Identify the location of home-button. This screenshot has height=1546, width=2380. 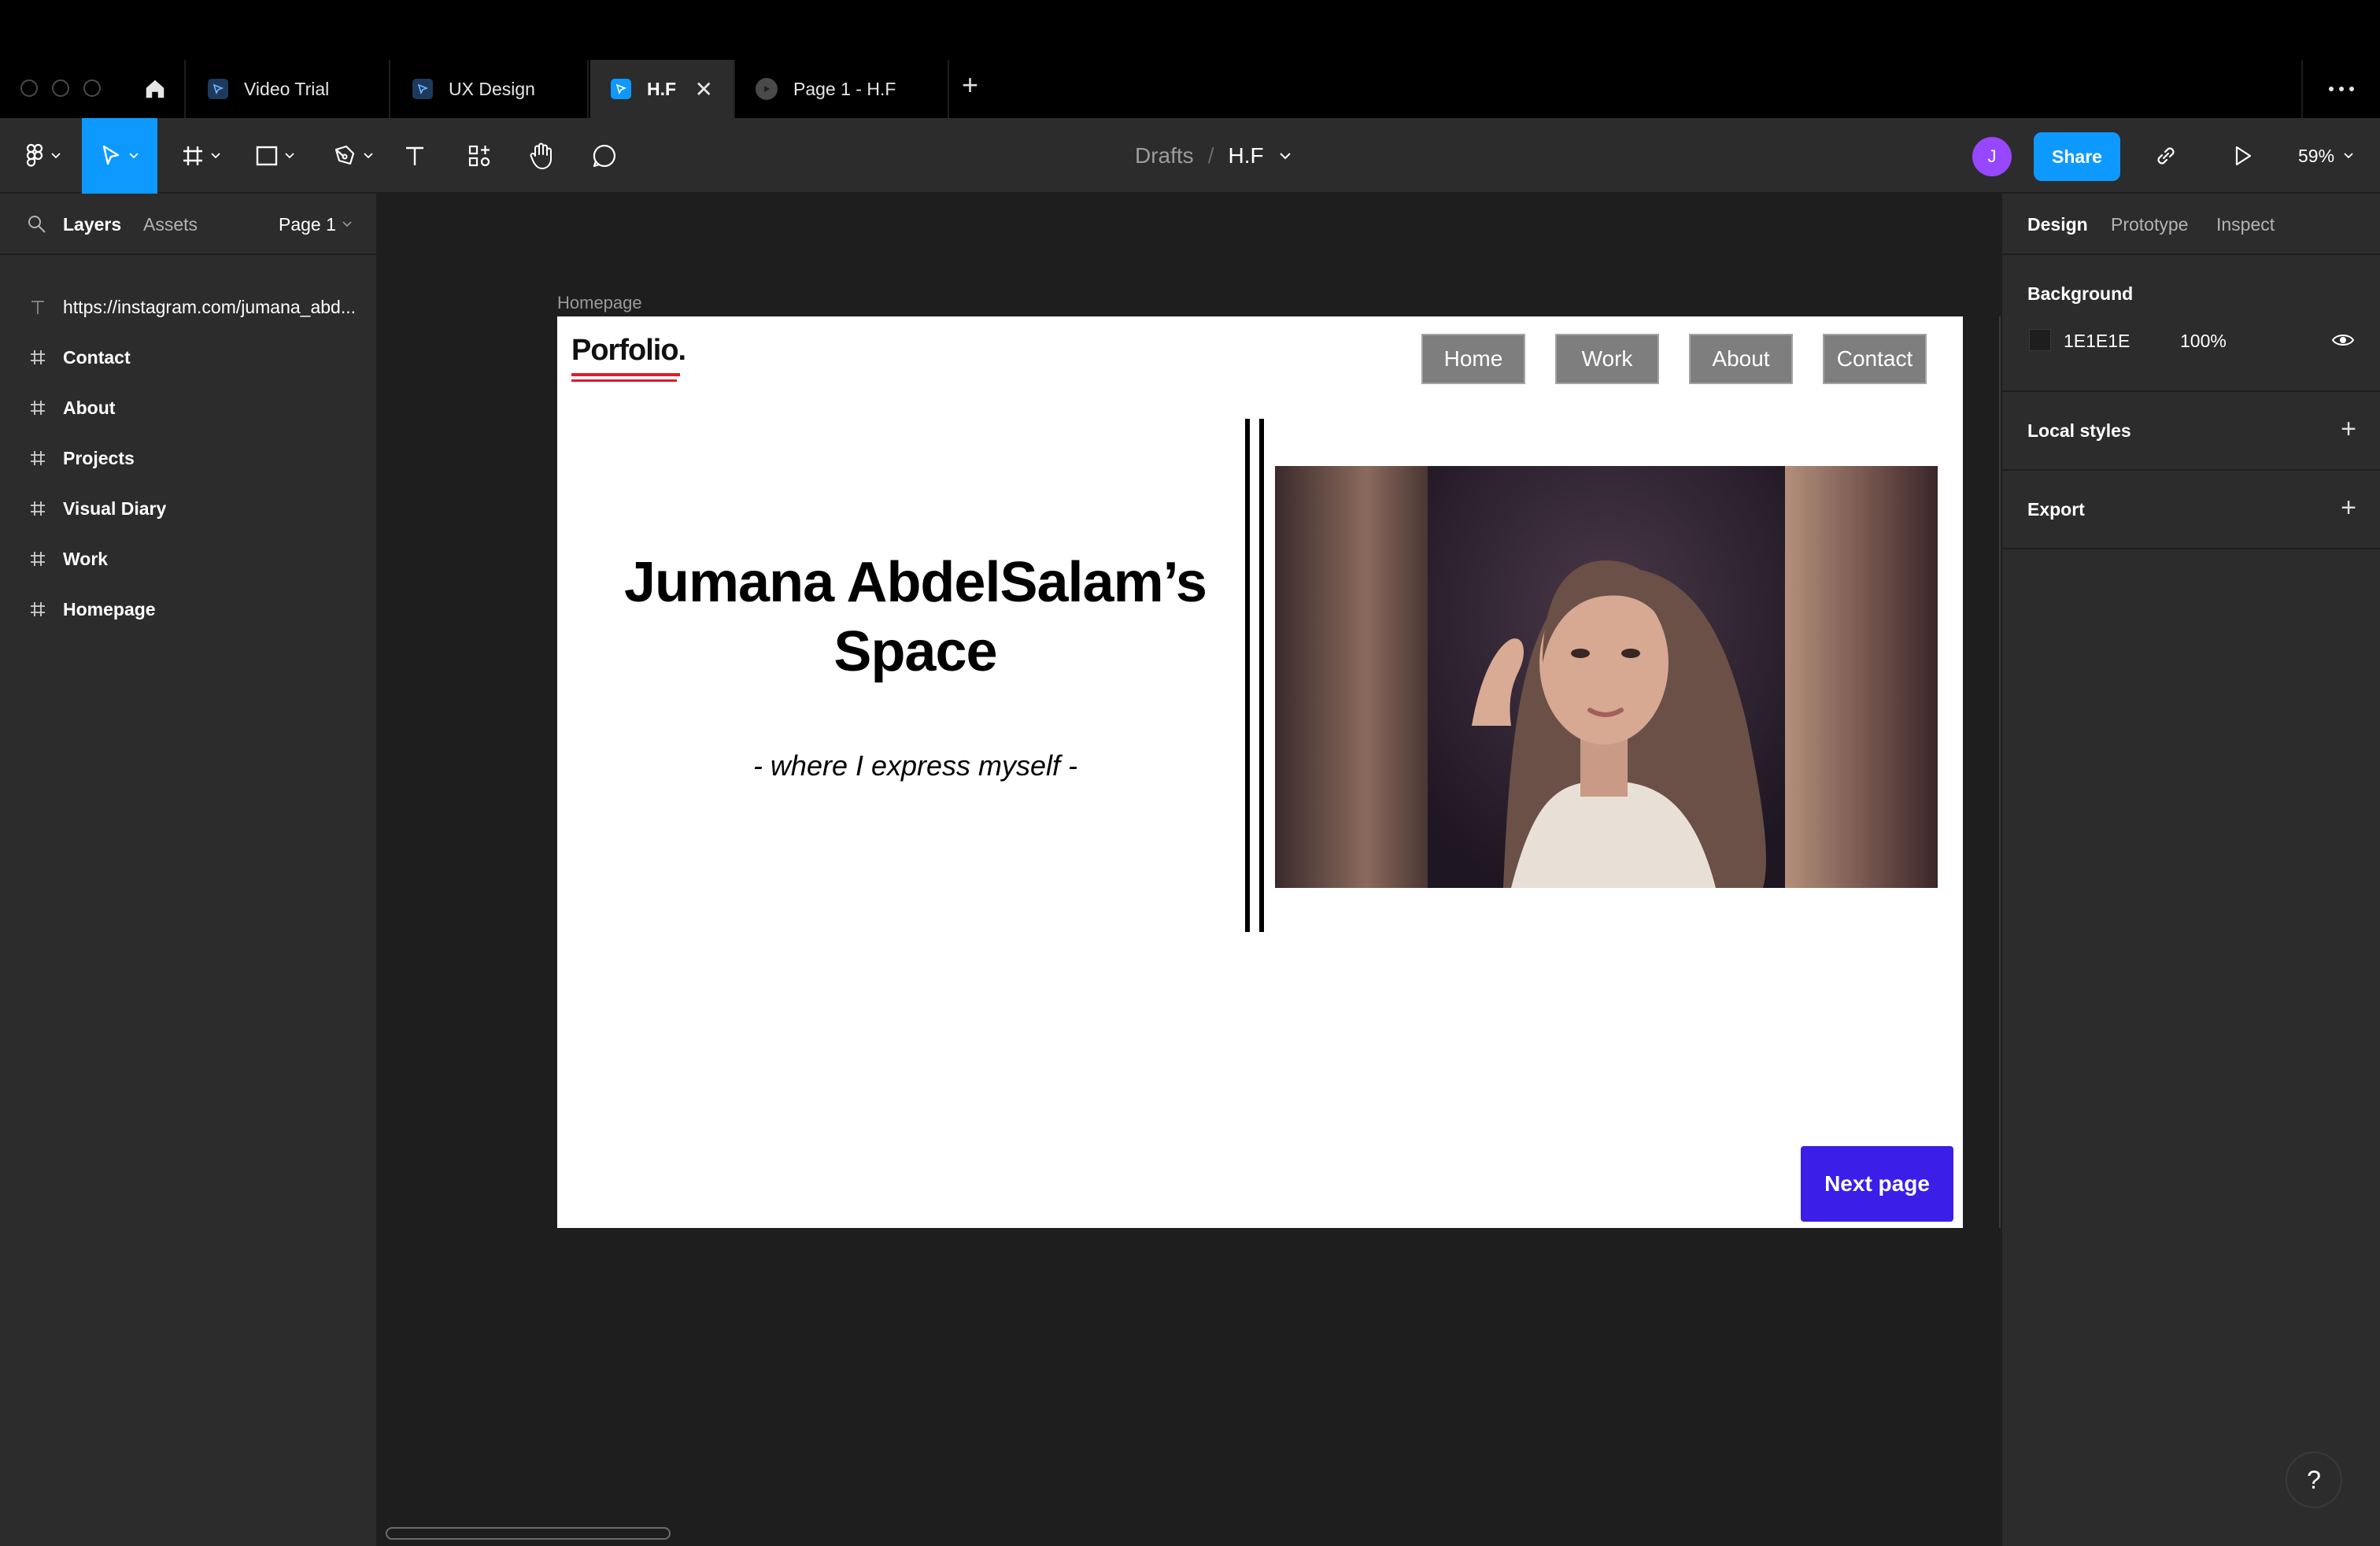
(156, 89).